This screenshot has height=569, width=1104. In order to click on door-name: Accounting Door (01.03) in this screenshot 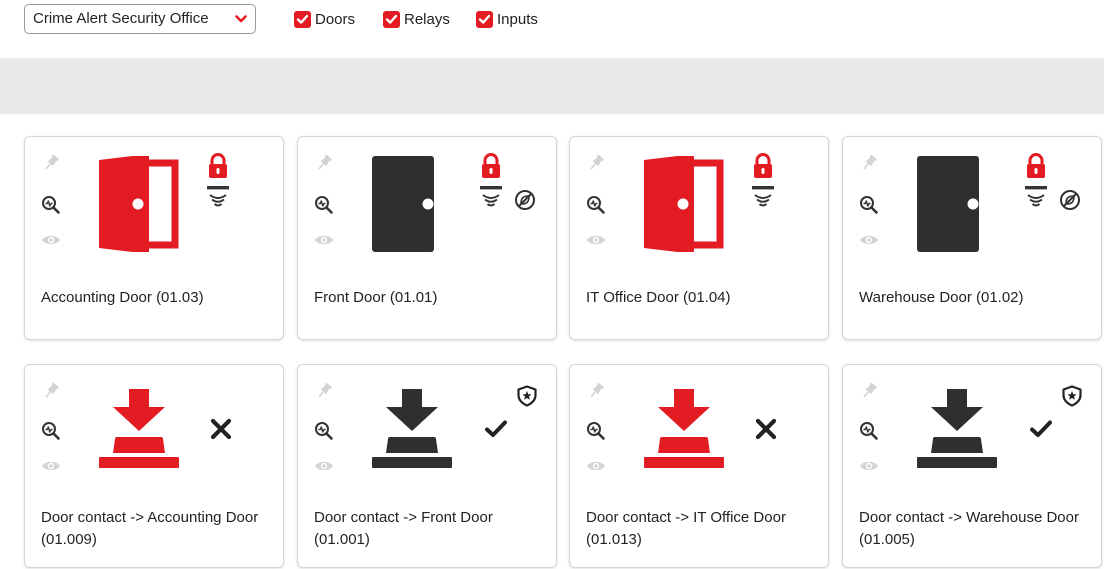, I will do `click(122, 297)`.